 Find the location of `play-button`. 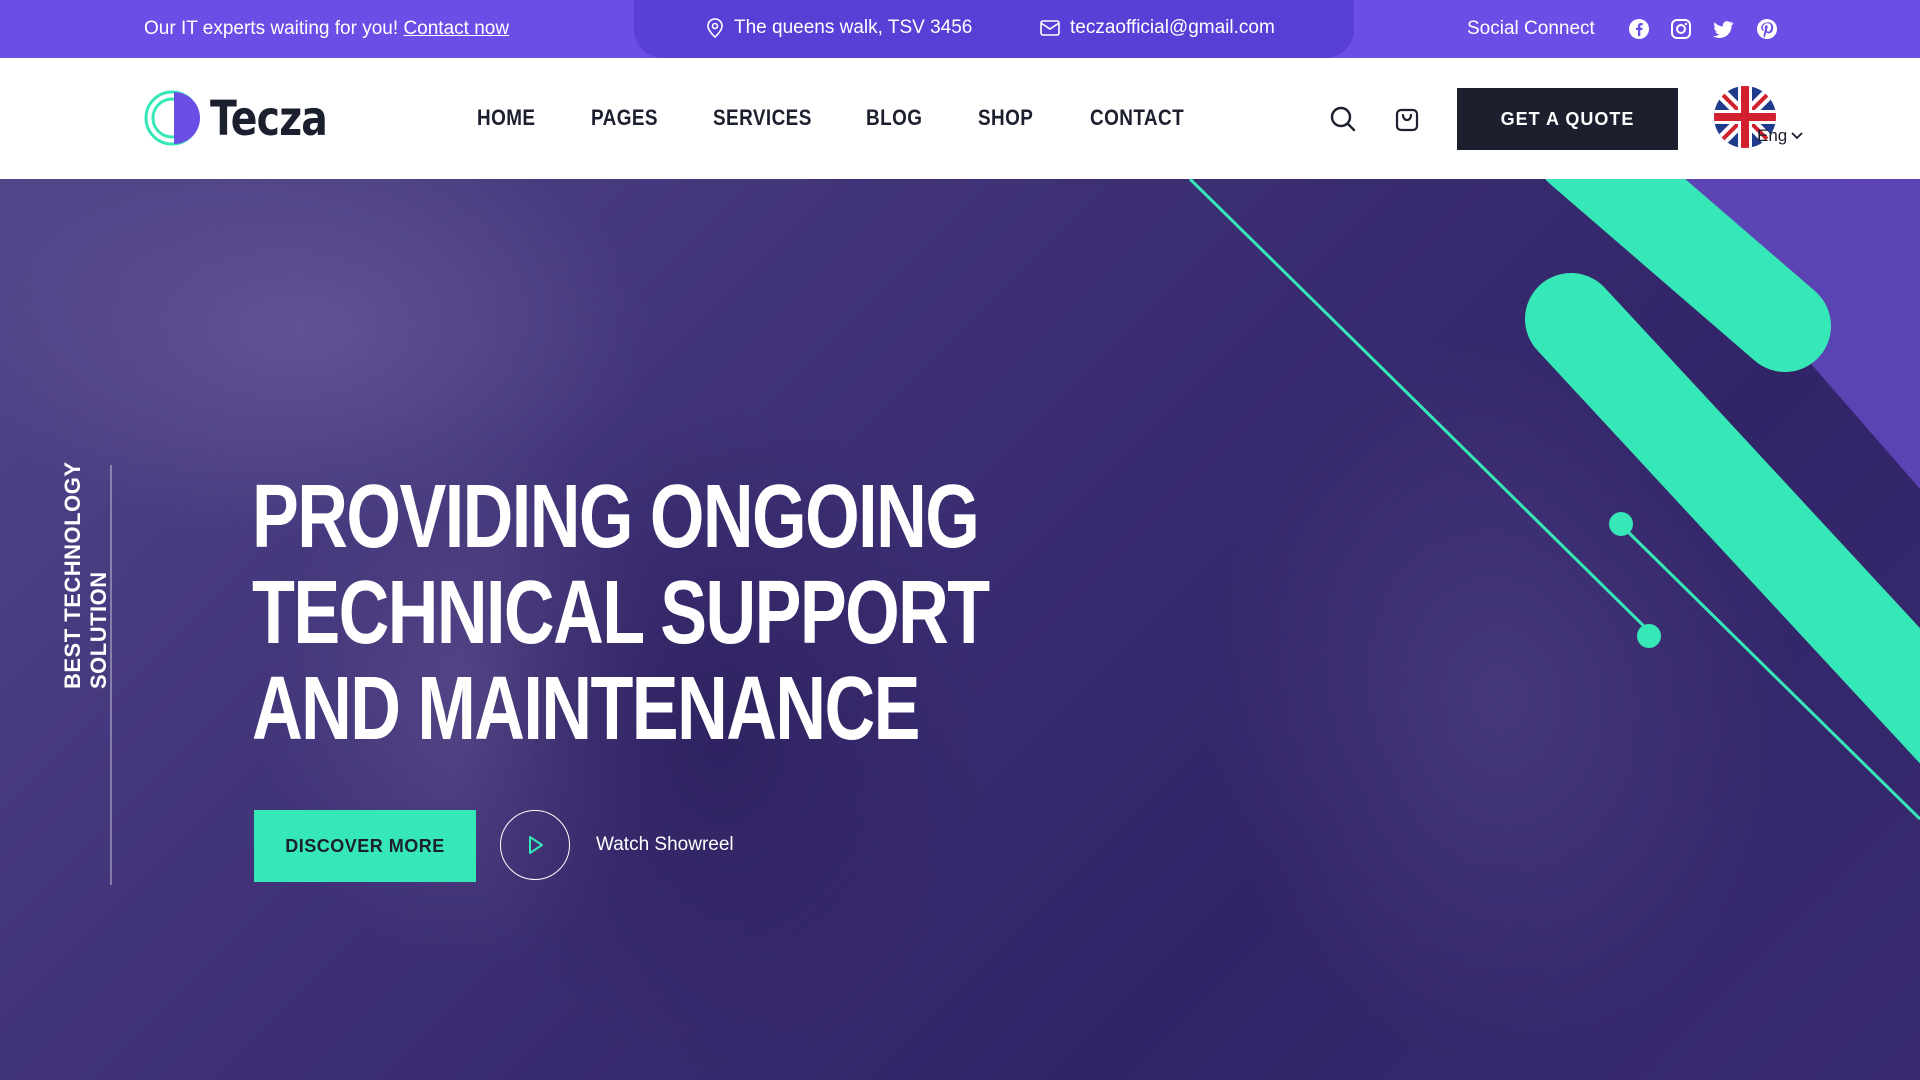

play-button is located at coordinates (535, 845).